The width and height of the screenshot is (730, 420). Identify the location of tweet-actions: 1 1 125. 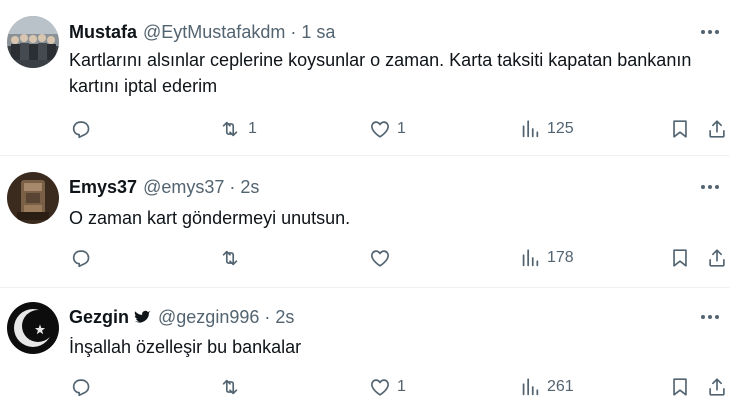
(365, 129).